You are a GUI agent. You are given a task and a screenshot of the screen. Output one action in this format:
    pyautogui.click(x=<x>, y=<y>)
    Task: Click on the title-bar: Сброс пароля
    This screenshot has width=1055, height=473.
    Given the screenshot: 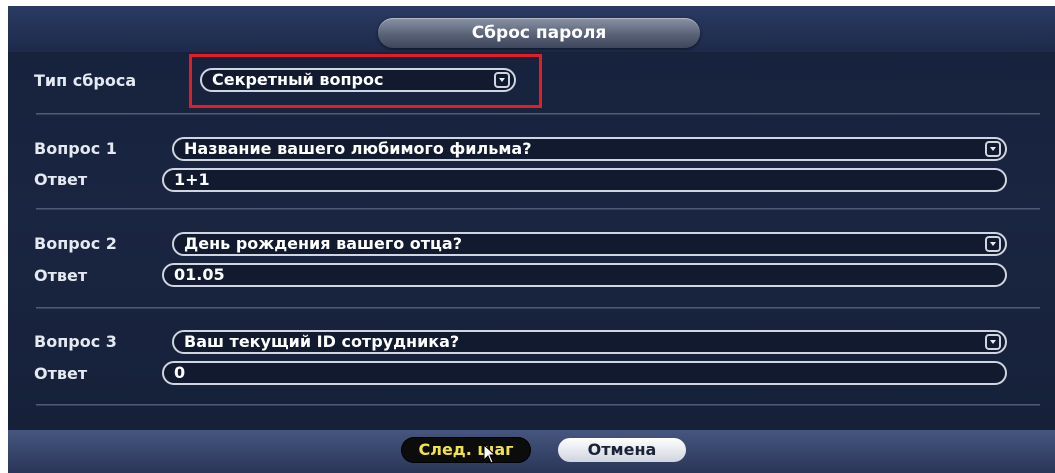 What is the action you would take?
    pyautogui.click(x=531, y=29)
    